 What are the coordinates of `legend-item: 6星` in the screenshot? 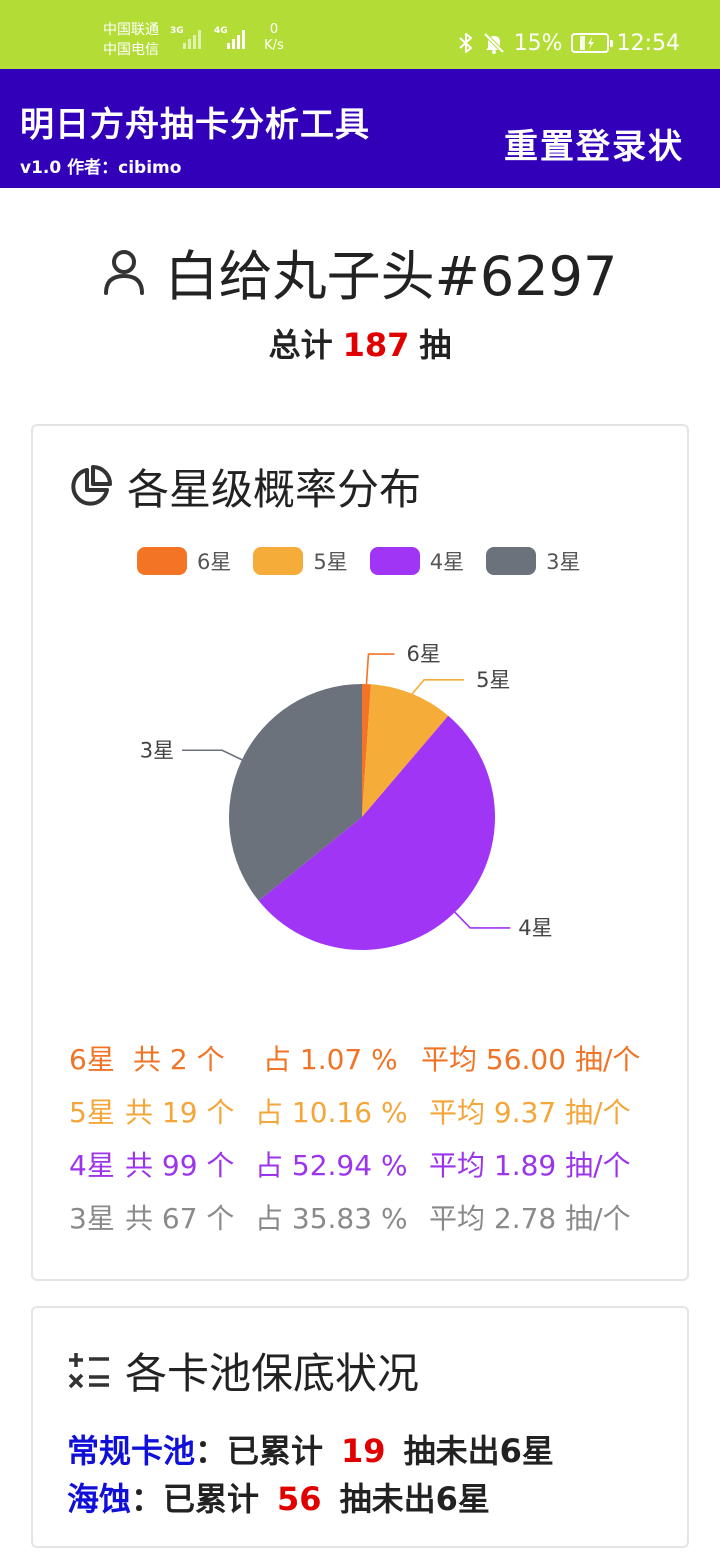 It's located at (184, 561).